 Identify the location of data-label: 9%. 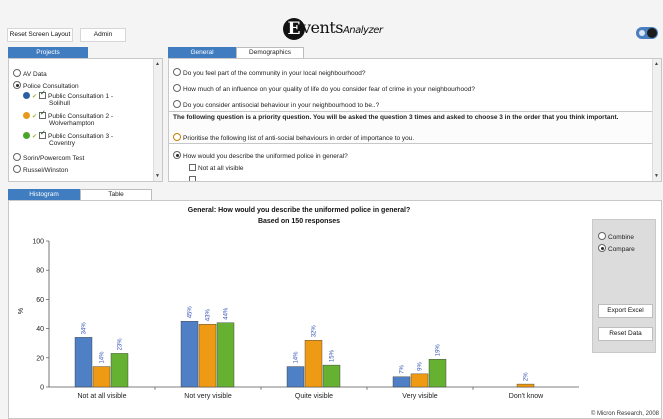
(421, 366).